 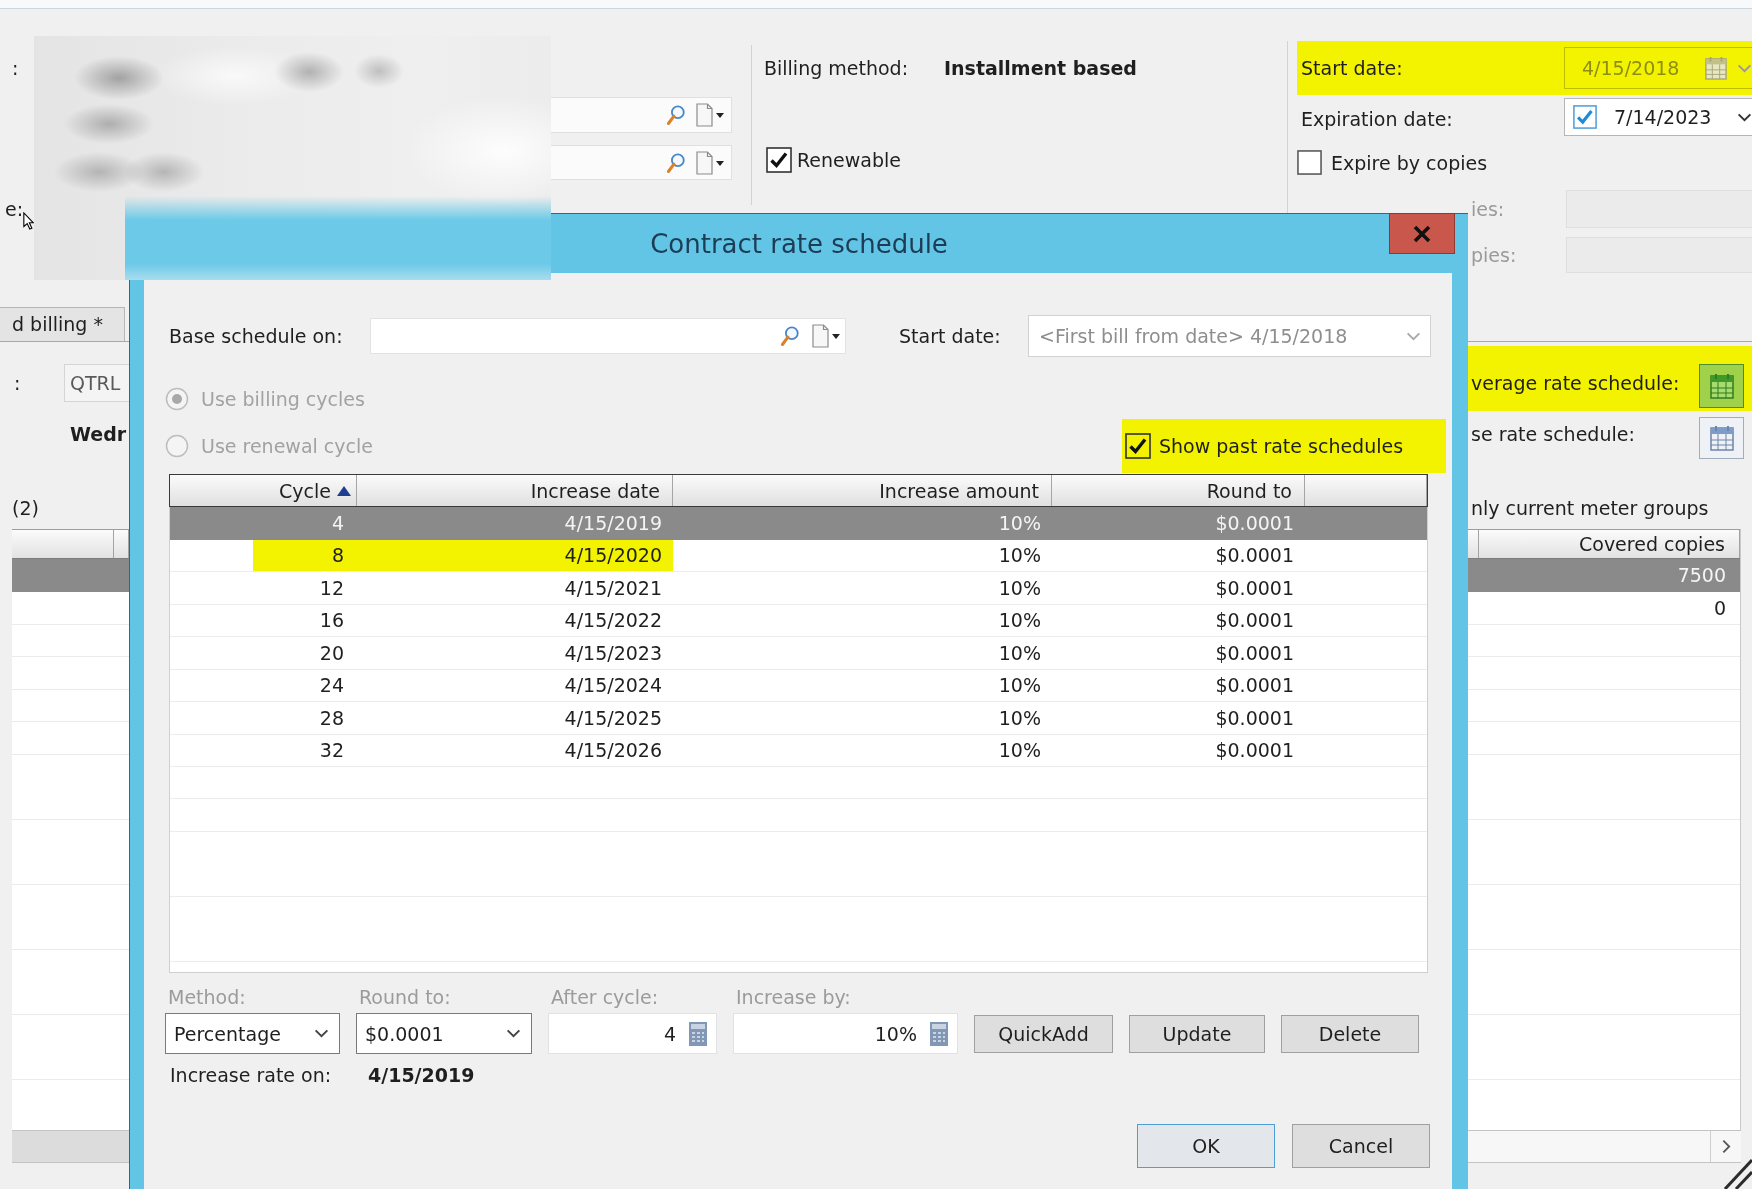 What do you see at coordinates (1726, 1146) in the screenshot?
I see `chevron-right-icon` at bounding box center [1726, 1146].